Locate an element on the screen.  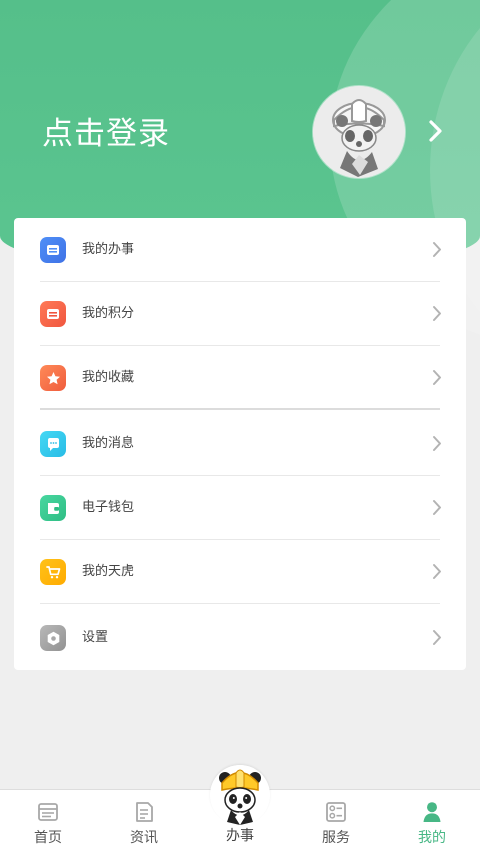
tab-label: 首页 is located at coordinates (48, 838).